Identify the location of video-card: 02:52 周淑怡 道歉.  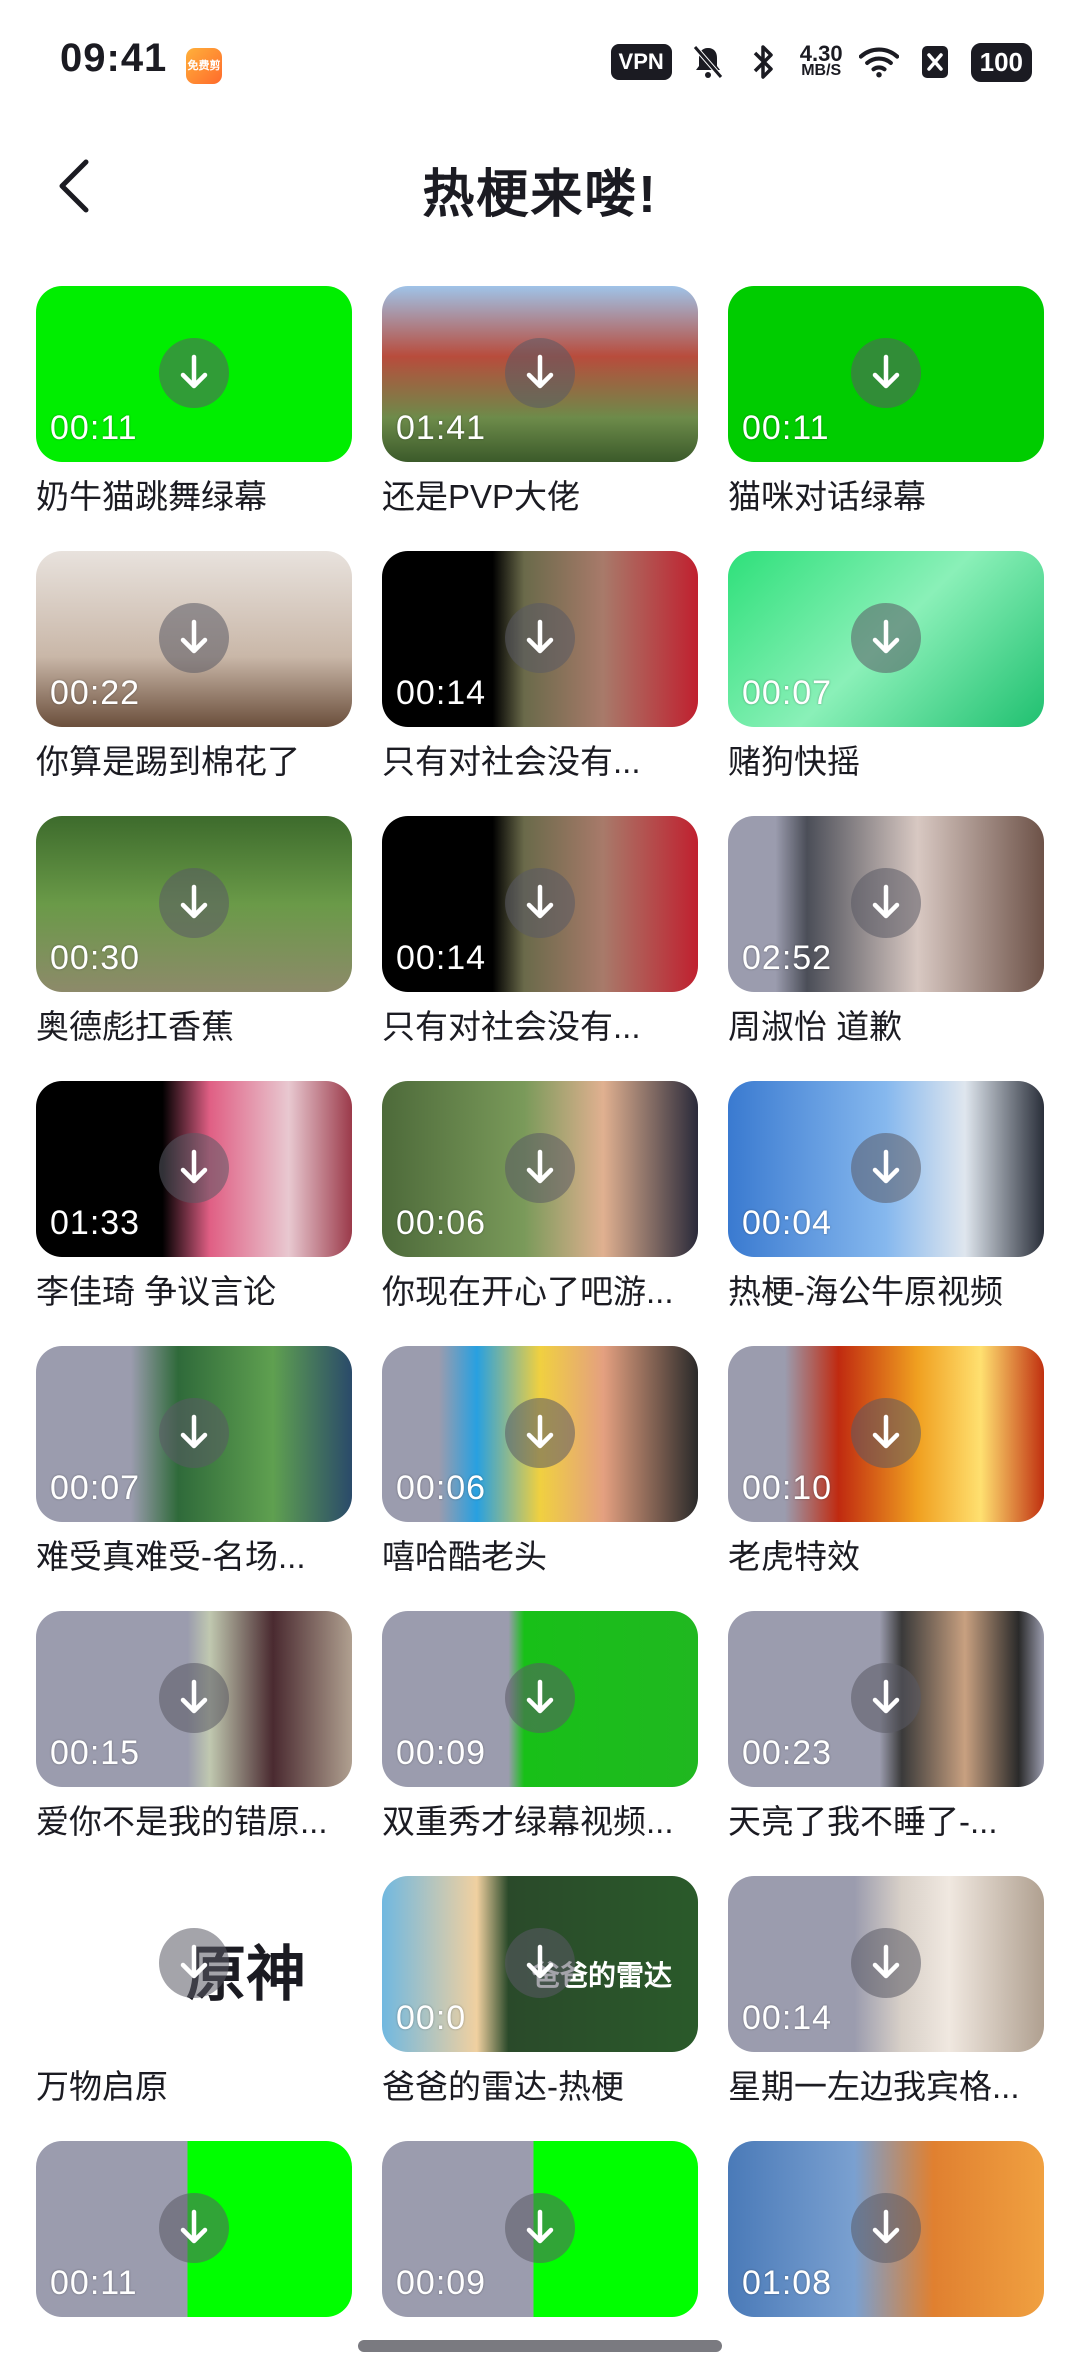
(886, 939).